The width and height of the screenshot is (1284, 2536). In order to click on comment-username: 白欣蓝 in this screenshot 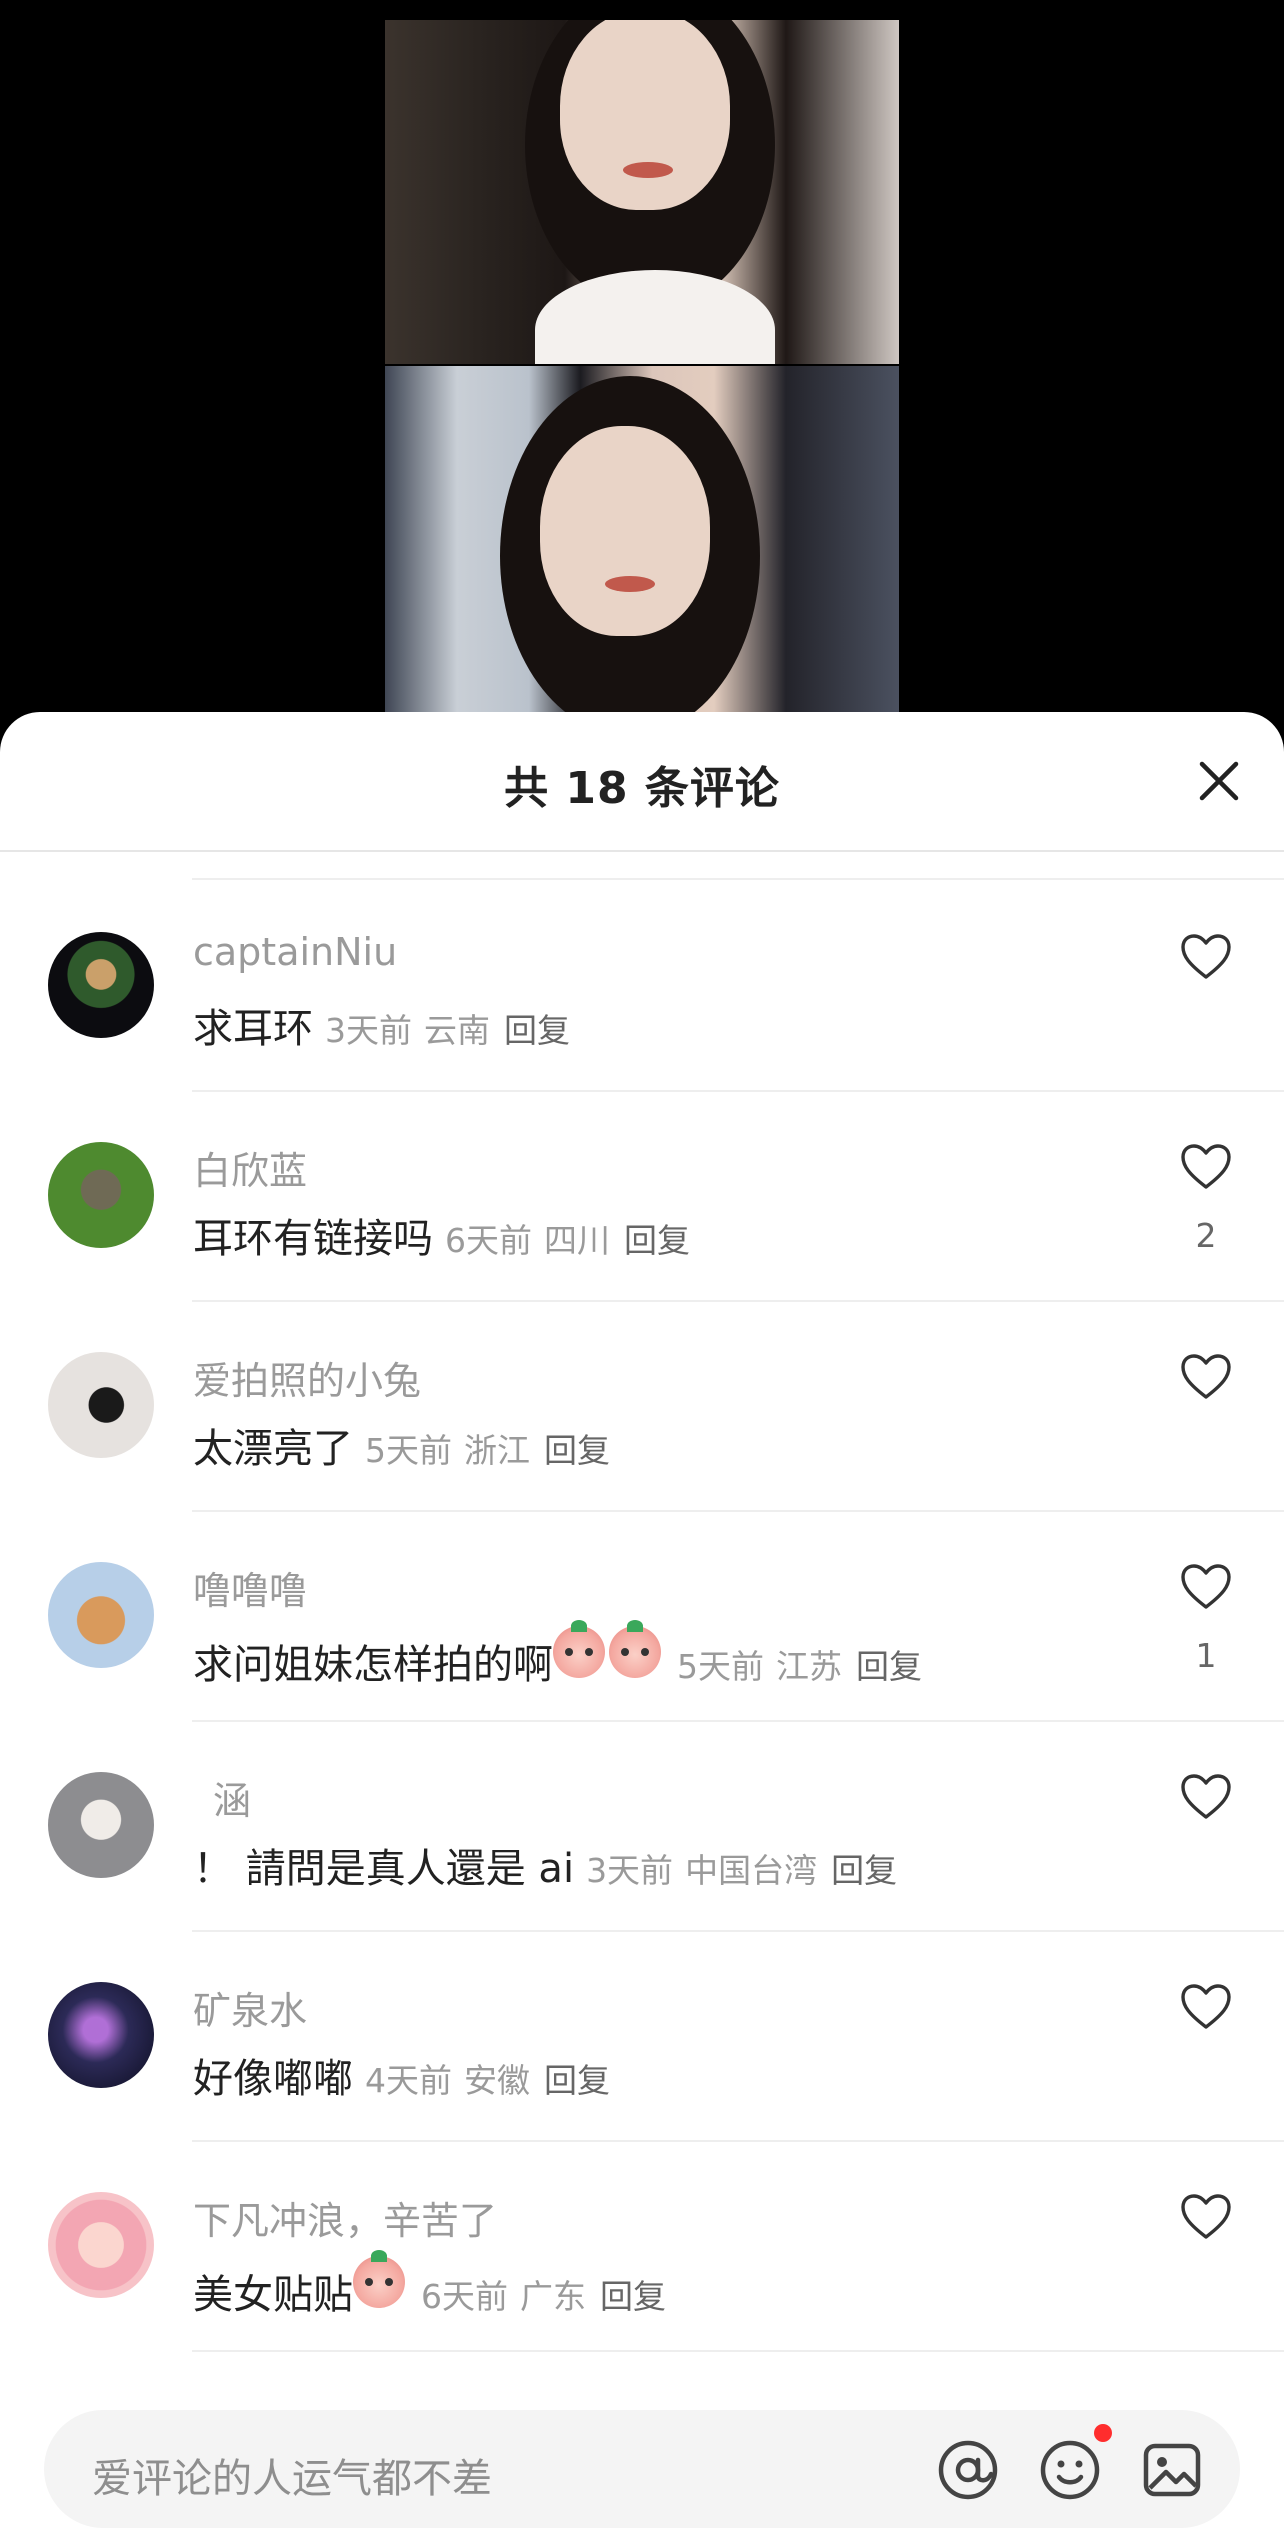, I will do `click(250, 1167)`.